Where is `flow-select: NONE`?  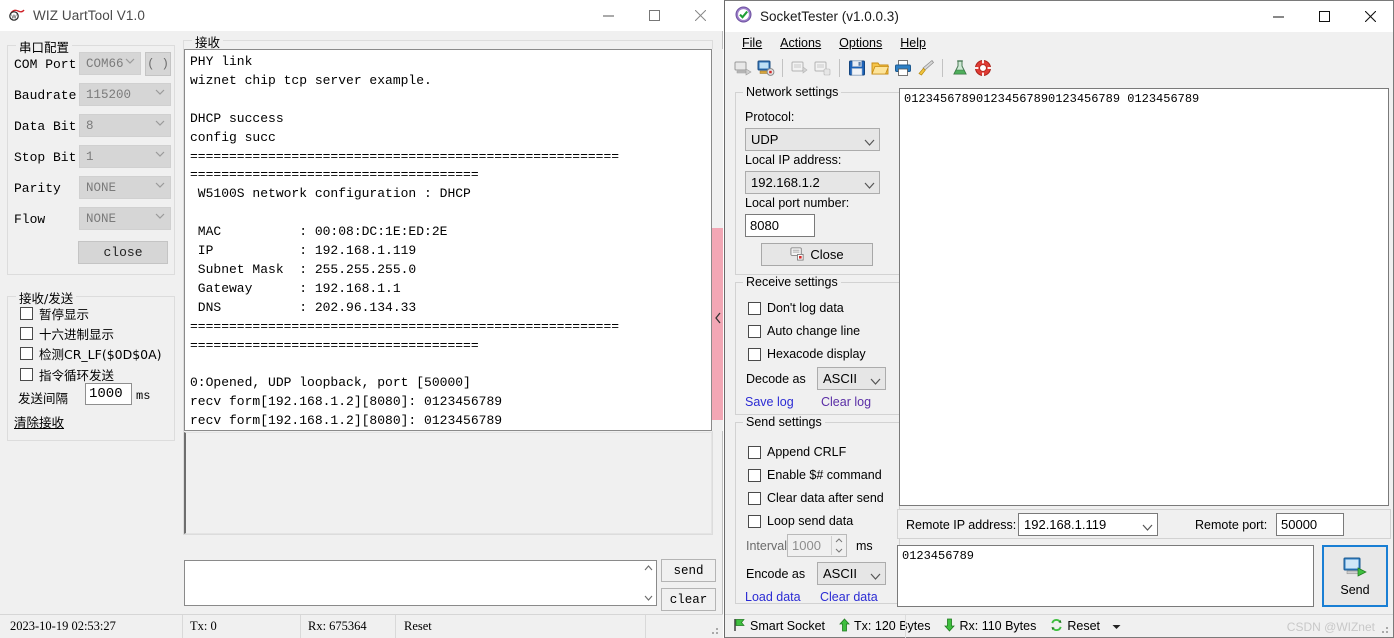 flow-select: NONE is located at coordinates (125, 218).